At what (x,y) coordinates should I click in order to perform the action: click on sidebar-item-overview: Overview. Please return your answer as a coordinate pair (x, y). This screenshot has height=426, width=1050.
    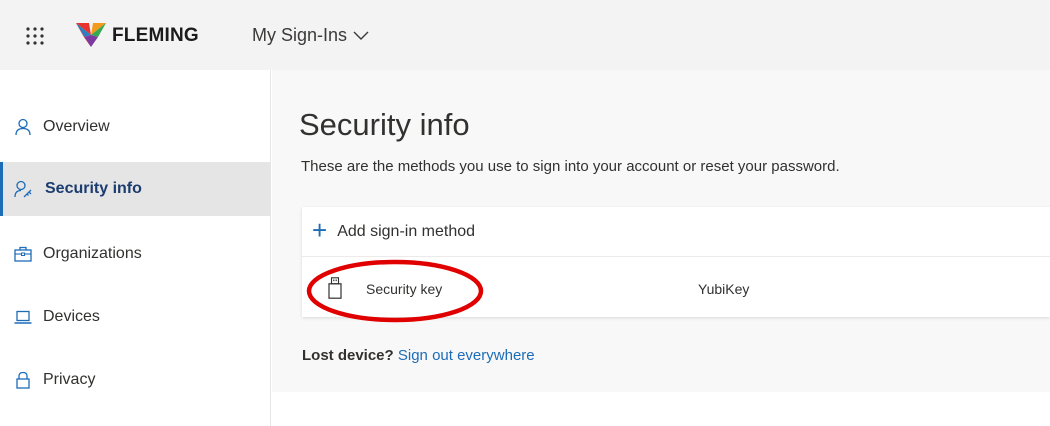
    Looking at the image, I should click on (135, 127).